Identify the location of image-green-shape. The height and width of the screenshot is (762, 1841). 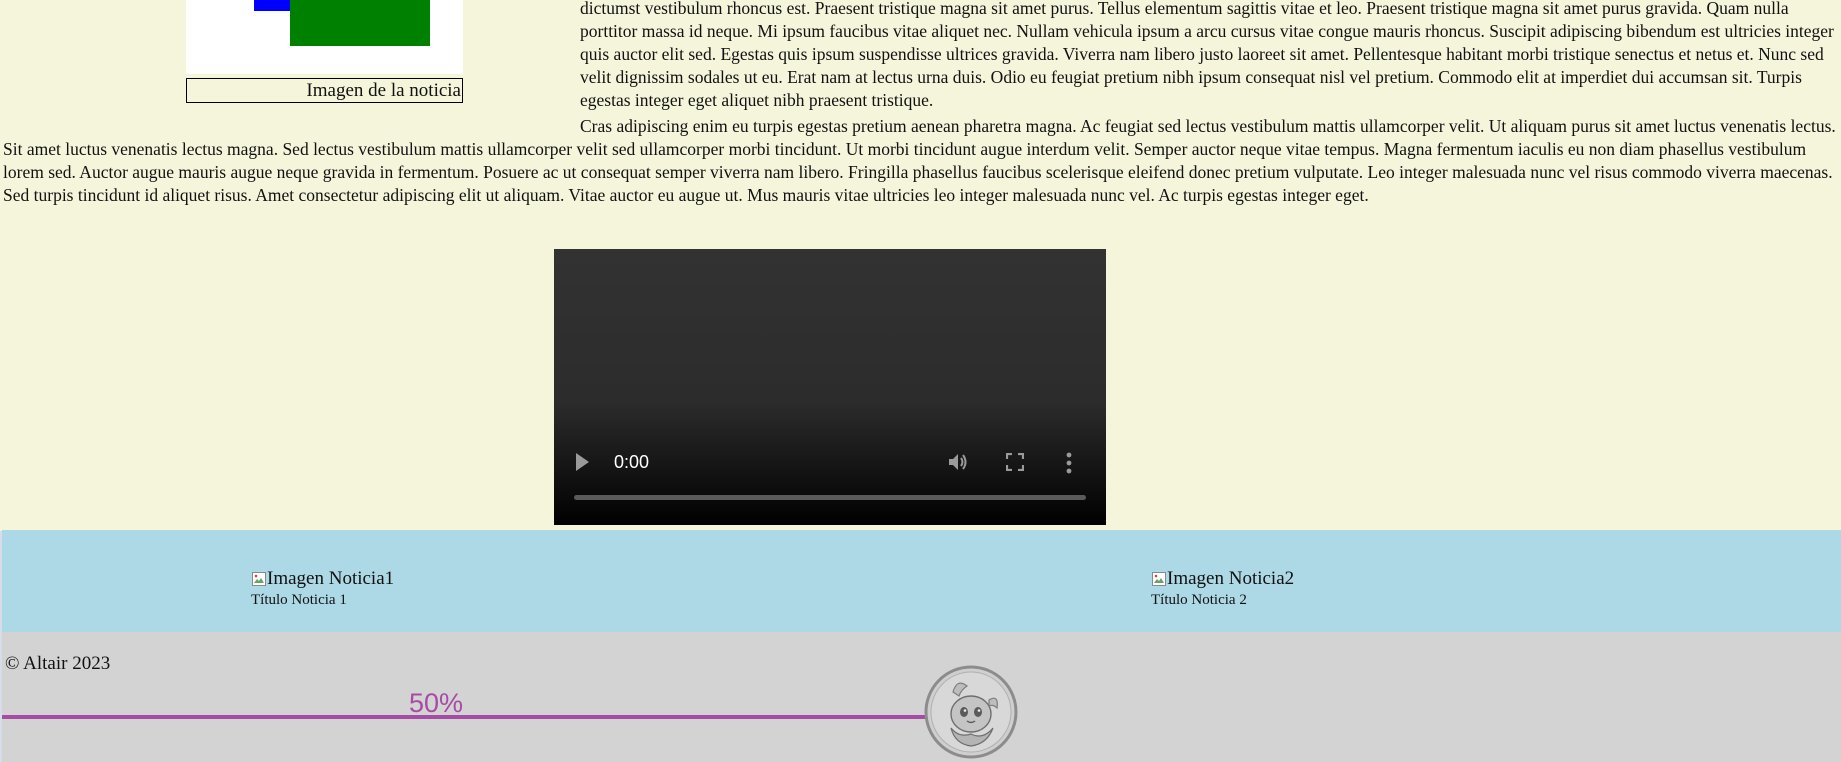
(360, 23).